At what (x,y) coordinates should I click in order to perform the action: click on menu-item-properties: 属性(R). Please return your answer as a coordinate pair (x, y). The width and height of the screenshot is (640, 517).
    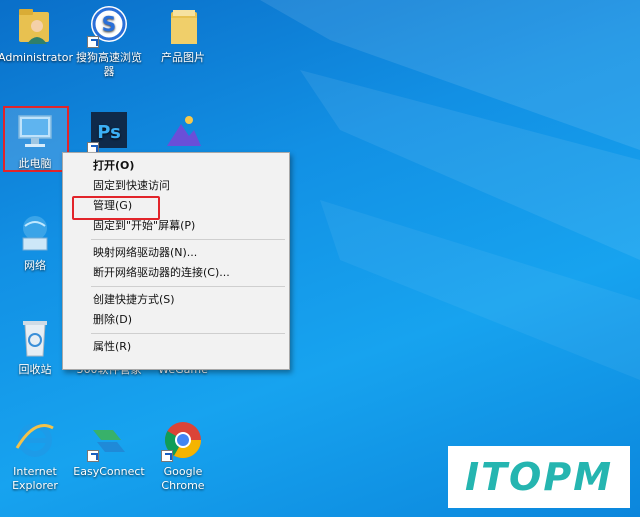
    Looking at the image, I should click on (176, 347).